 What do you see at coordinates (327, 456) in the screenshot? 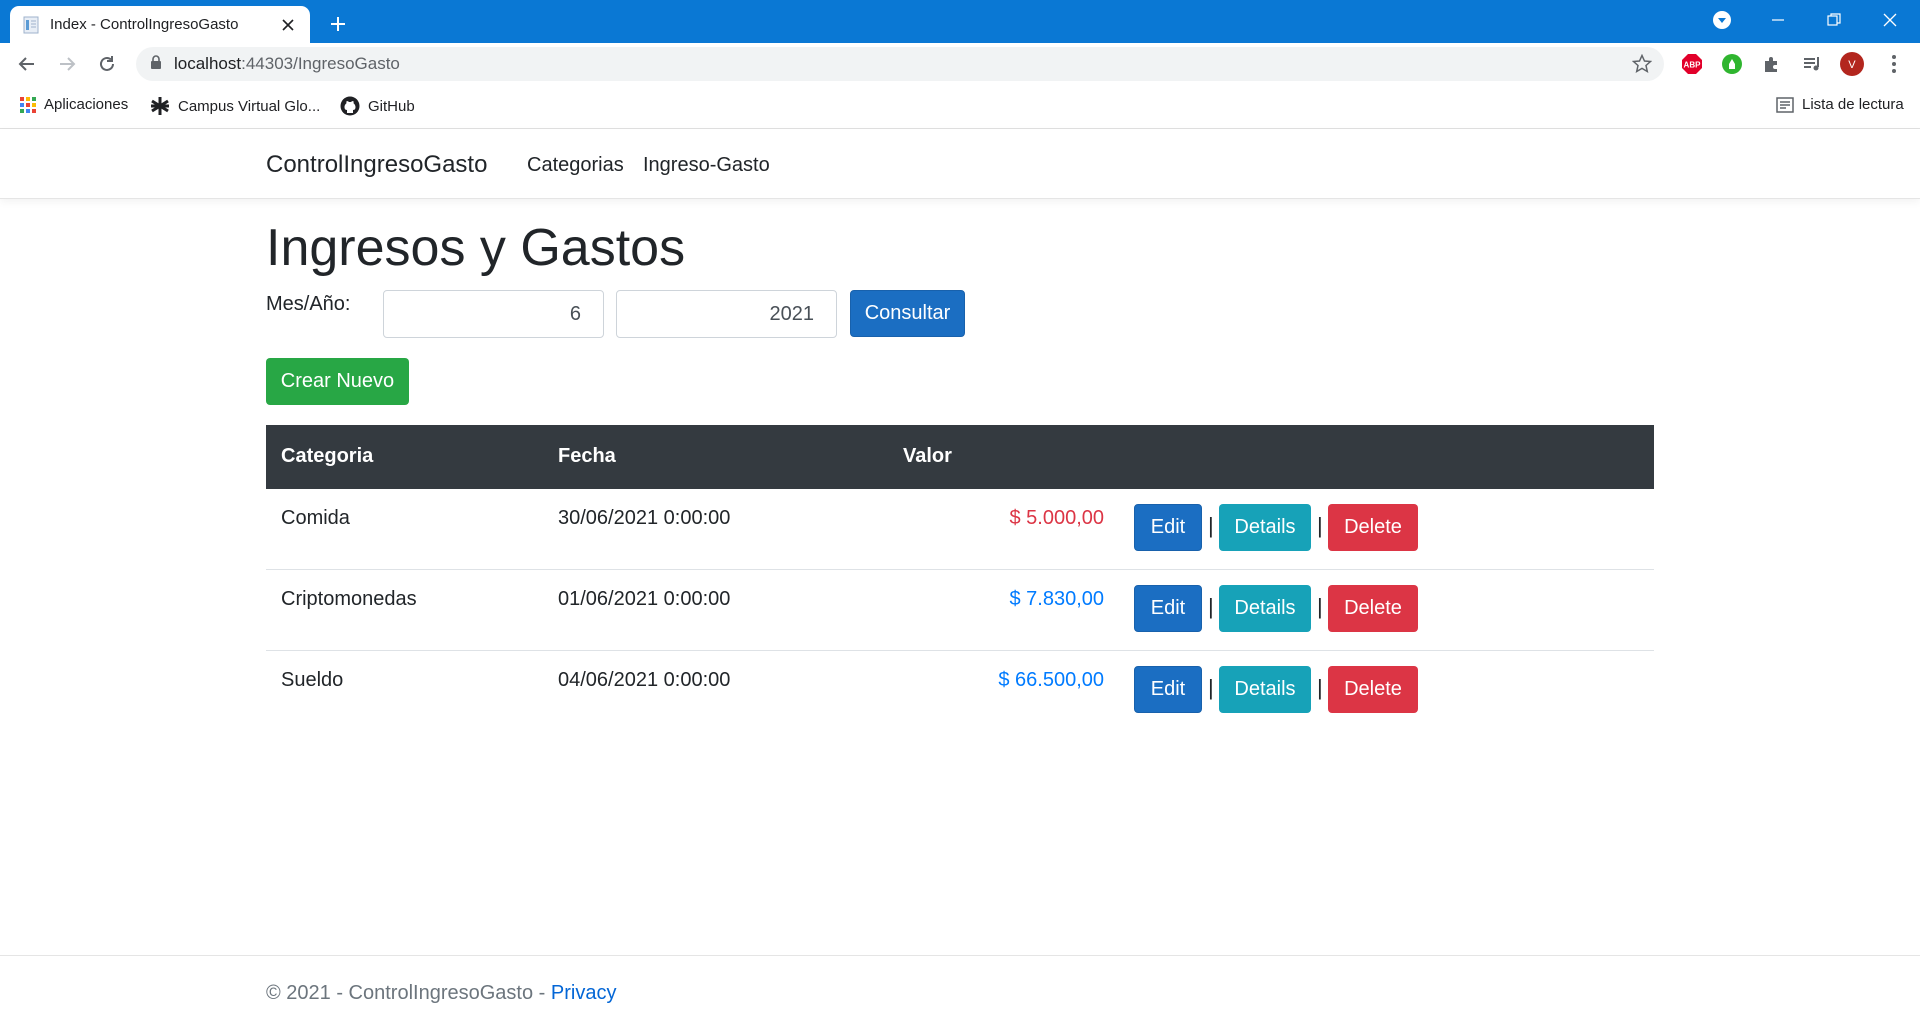
I see `column-header-categoria: Categoria` at bounding box center [327, 456].